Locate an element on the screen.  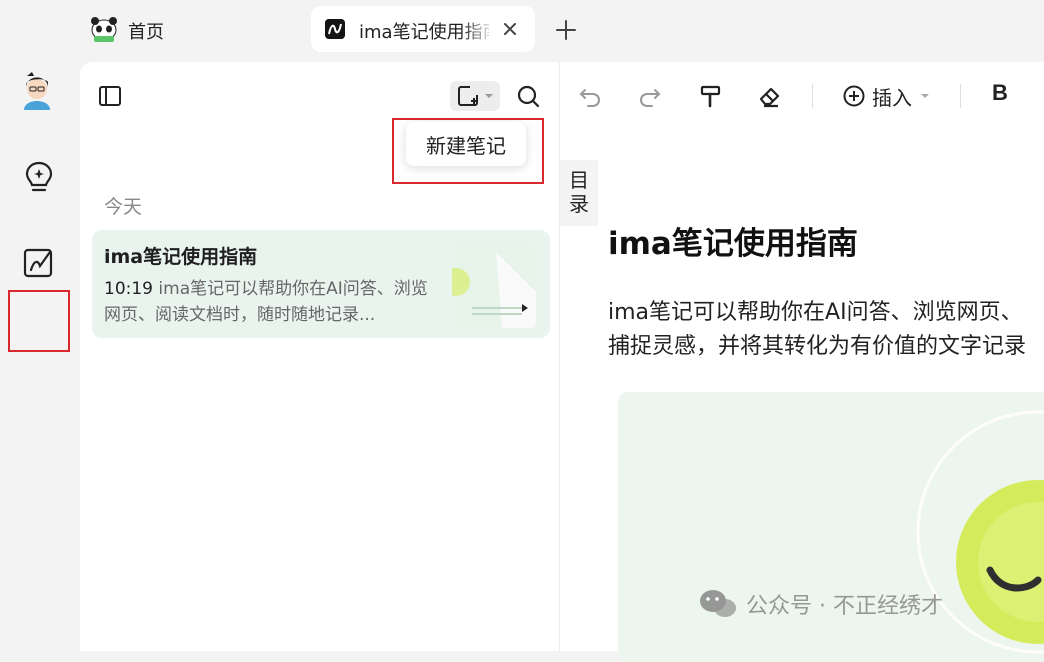
lightbulb-icon is located at coordinates (39, 177).